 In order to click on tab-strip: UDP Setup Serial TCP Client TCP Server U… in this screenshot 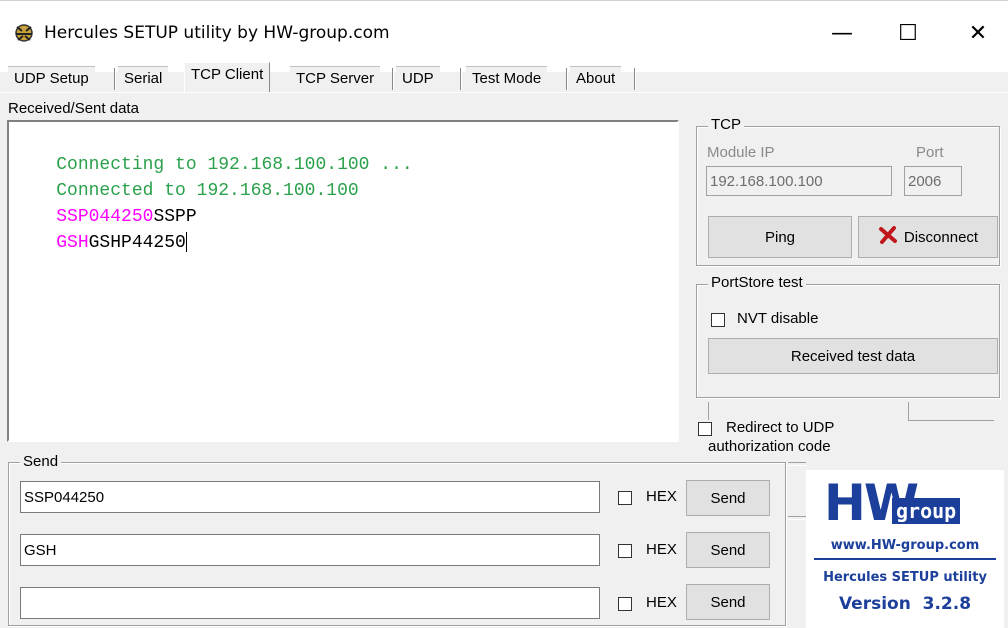, I will do `click(504, 78)`.